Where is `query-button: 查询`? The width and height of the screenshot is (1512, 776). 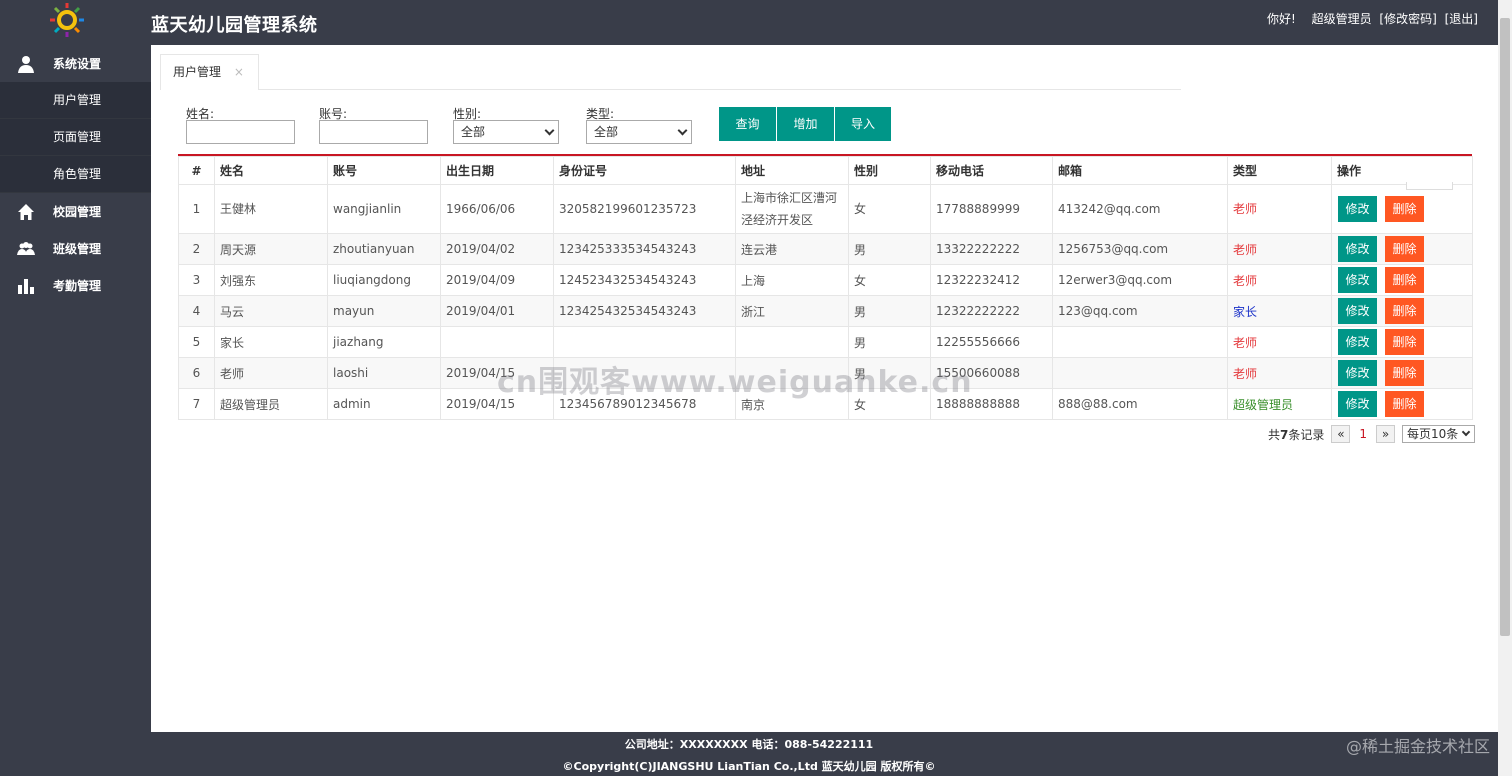
query-button: 查询 is located at coordinates (748, 124).